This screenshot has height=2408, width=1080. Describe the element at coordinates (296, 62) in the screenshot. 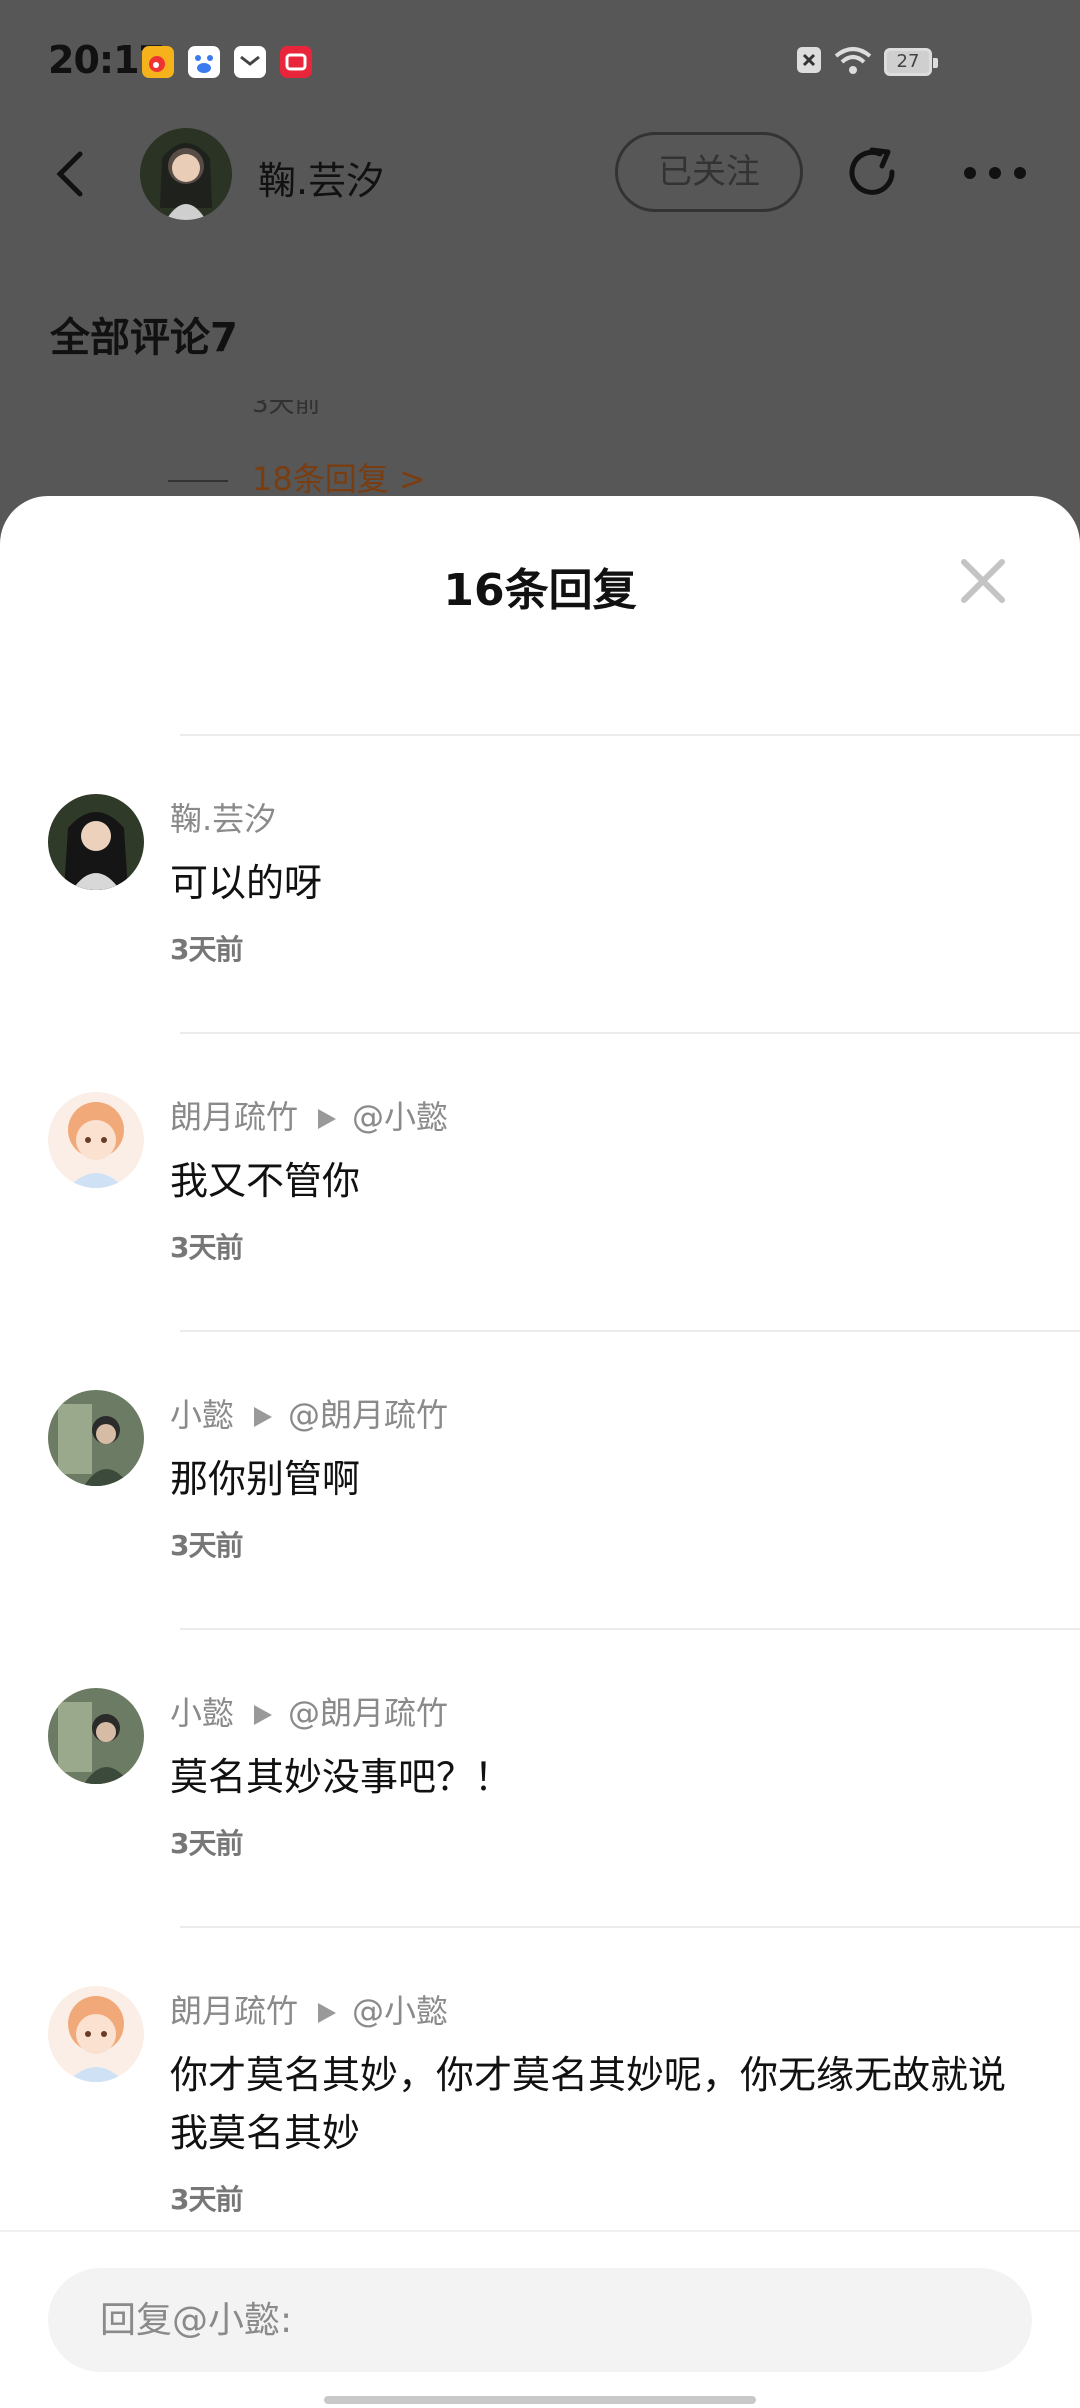

I see `record-icon` at that location.